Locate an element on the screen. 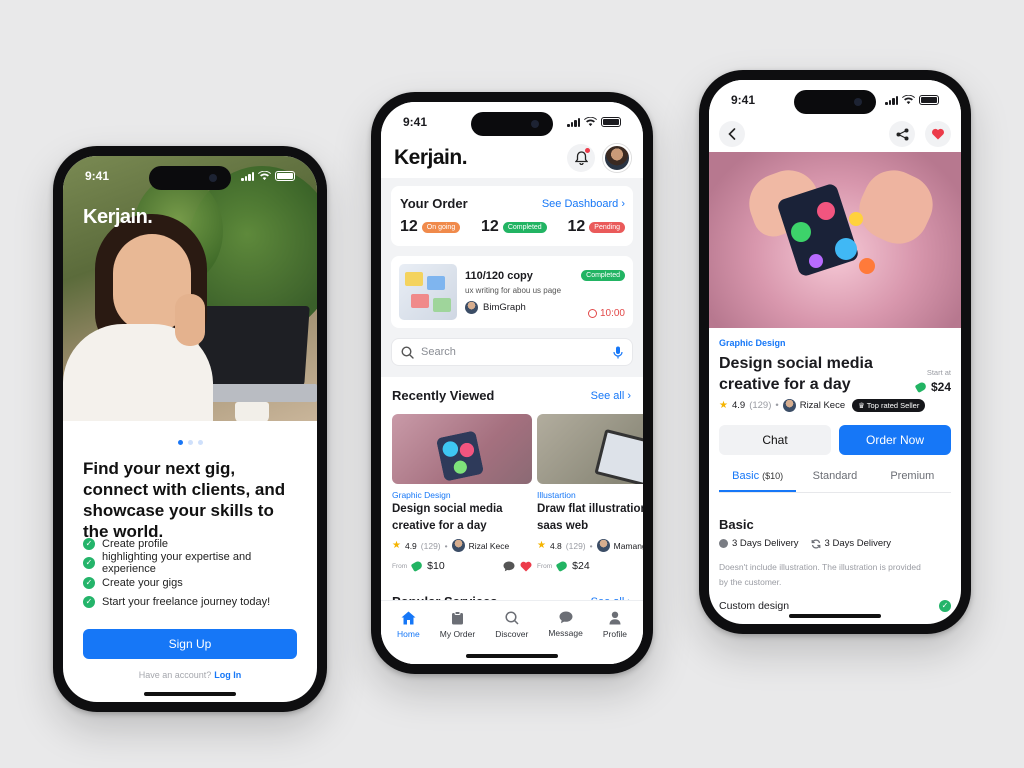 This screenshot has width=1024, height=768. feature-label: Custom design is located at coordinates (754, 606).